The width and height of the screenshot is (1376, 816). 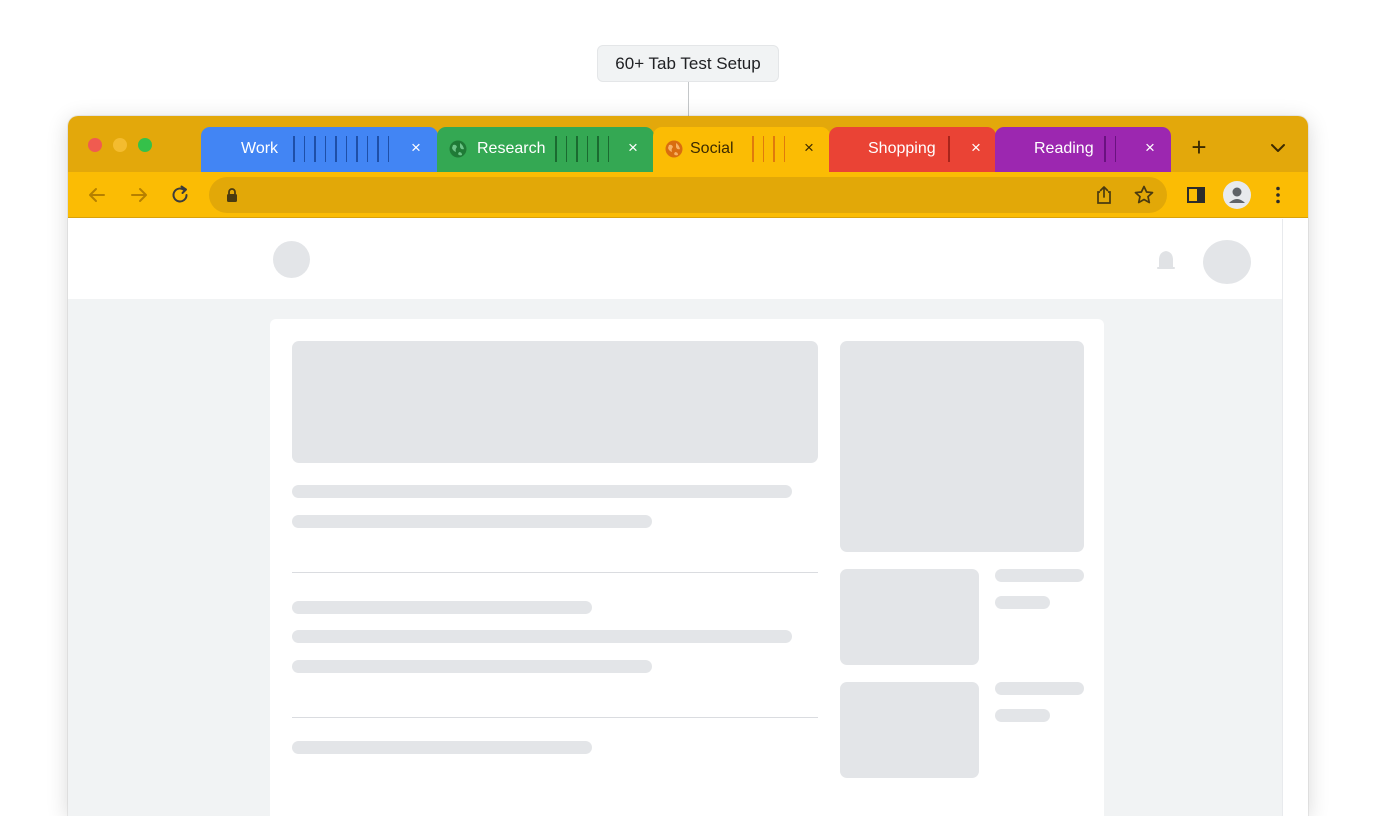 I want to click on tab-search-chevron-icon, so click(x=1278, y=148).